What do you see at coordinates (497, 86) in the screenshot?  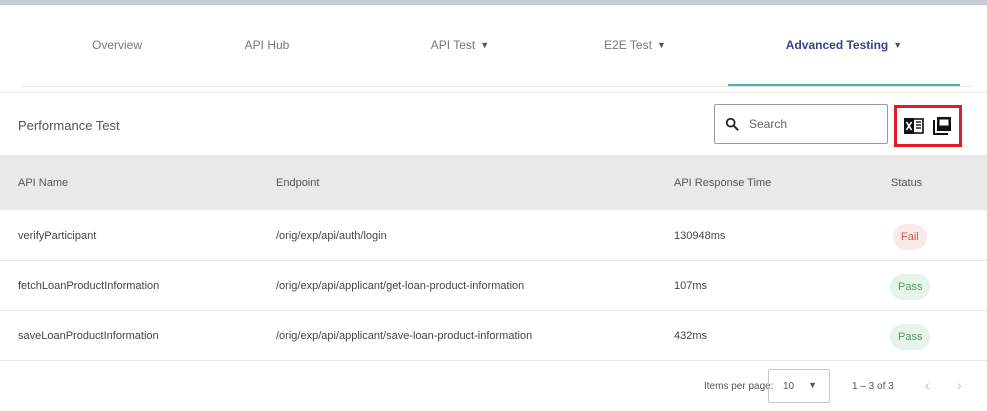 I see `nav-divider` at bounding box center [497, 86].